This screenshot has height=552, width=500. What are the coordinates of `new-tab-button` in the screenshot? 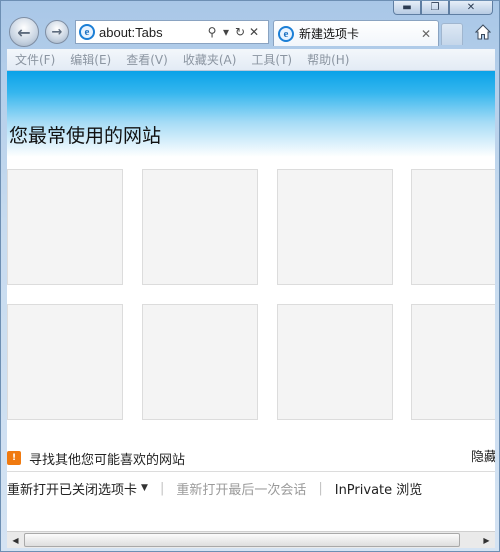 It's located at (452, 34).